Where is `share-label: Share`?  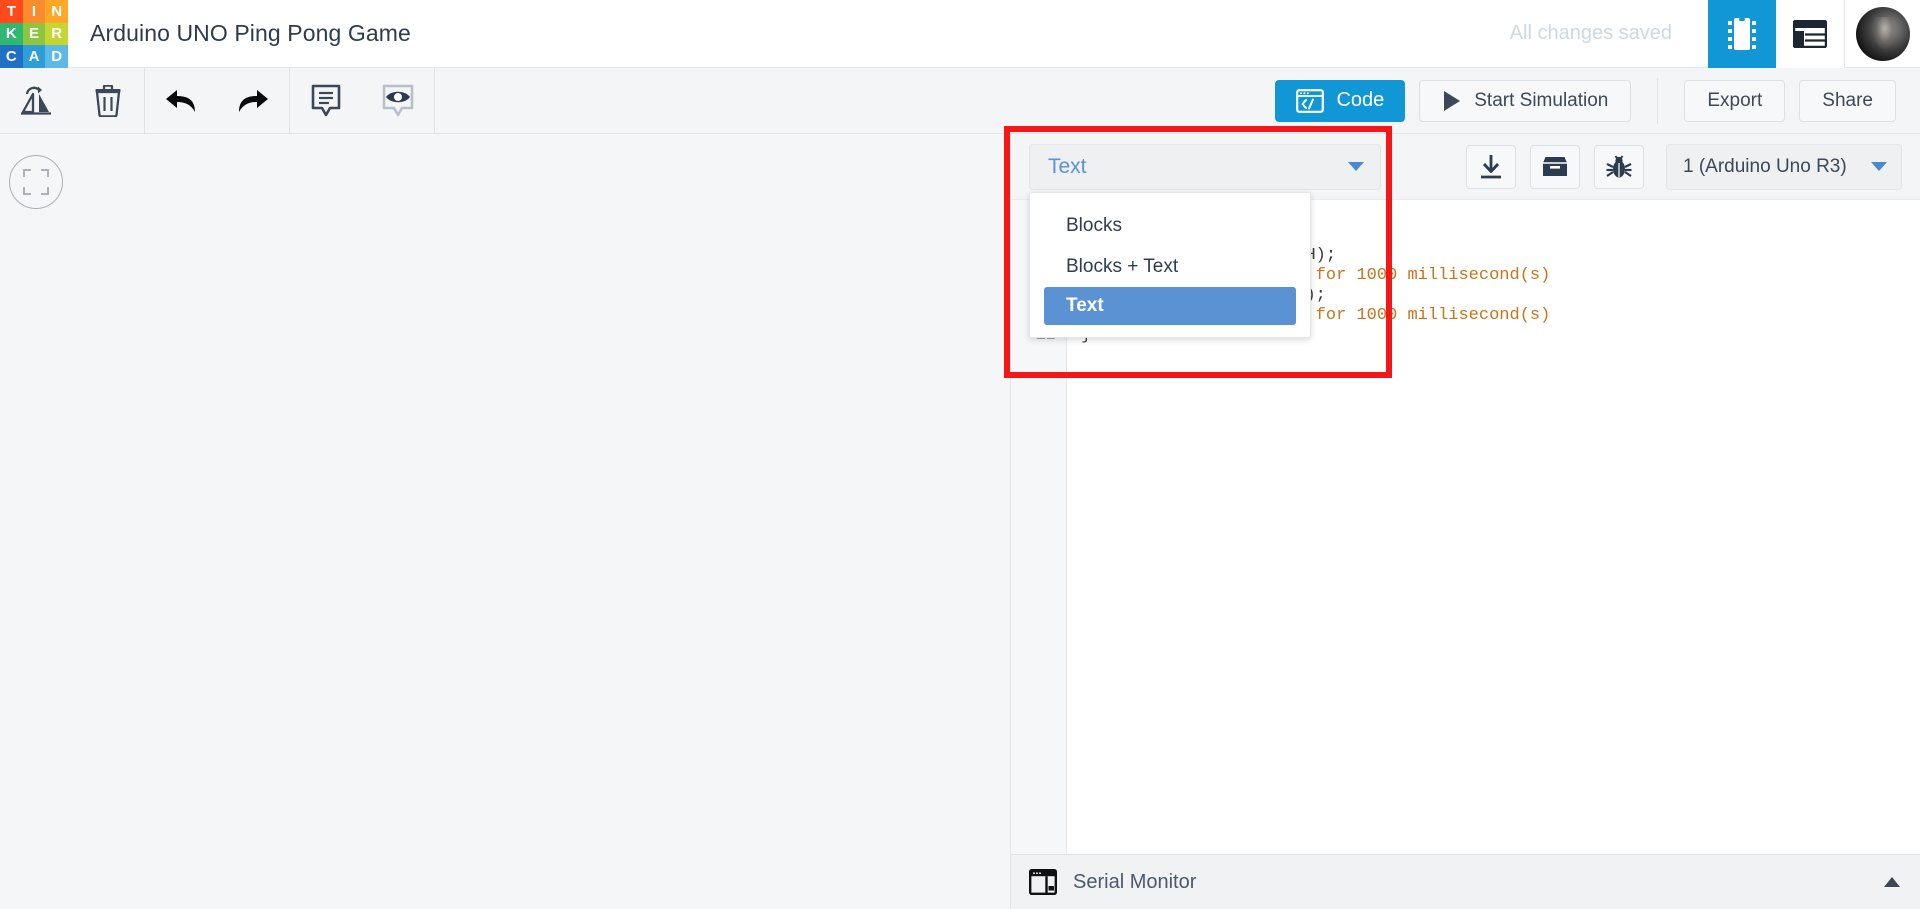
share-label: Share is located at coordinates (1847, 100).